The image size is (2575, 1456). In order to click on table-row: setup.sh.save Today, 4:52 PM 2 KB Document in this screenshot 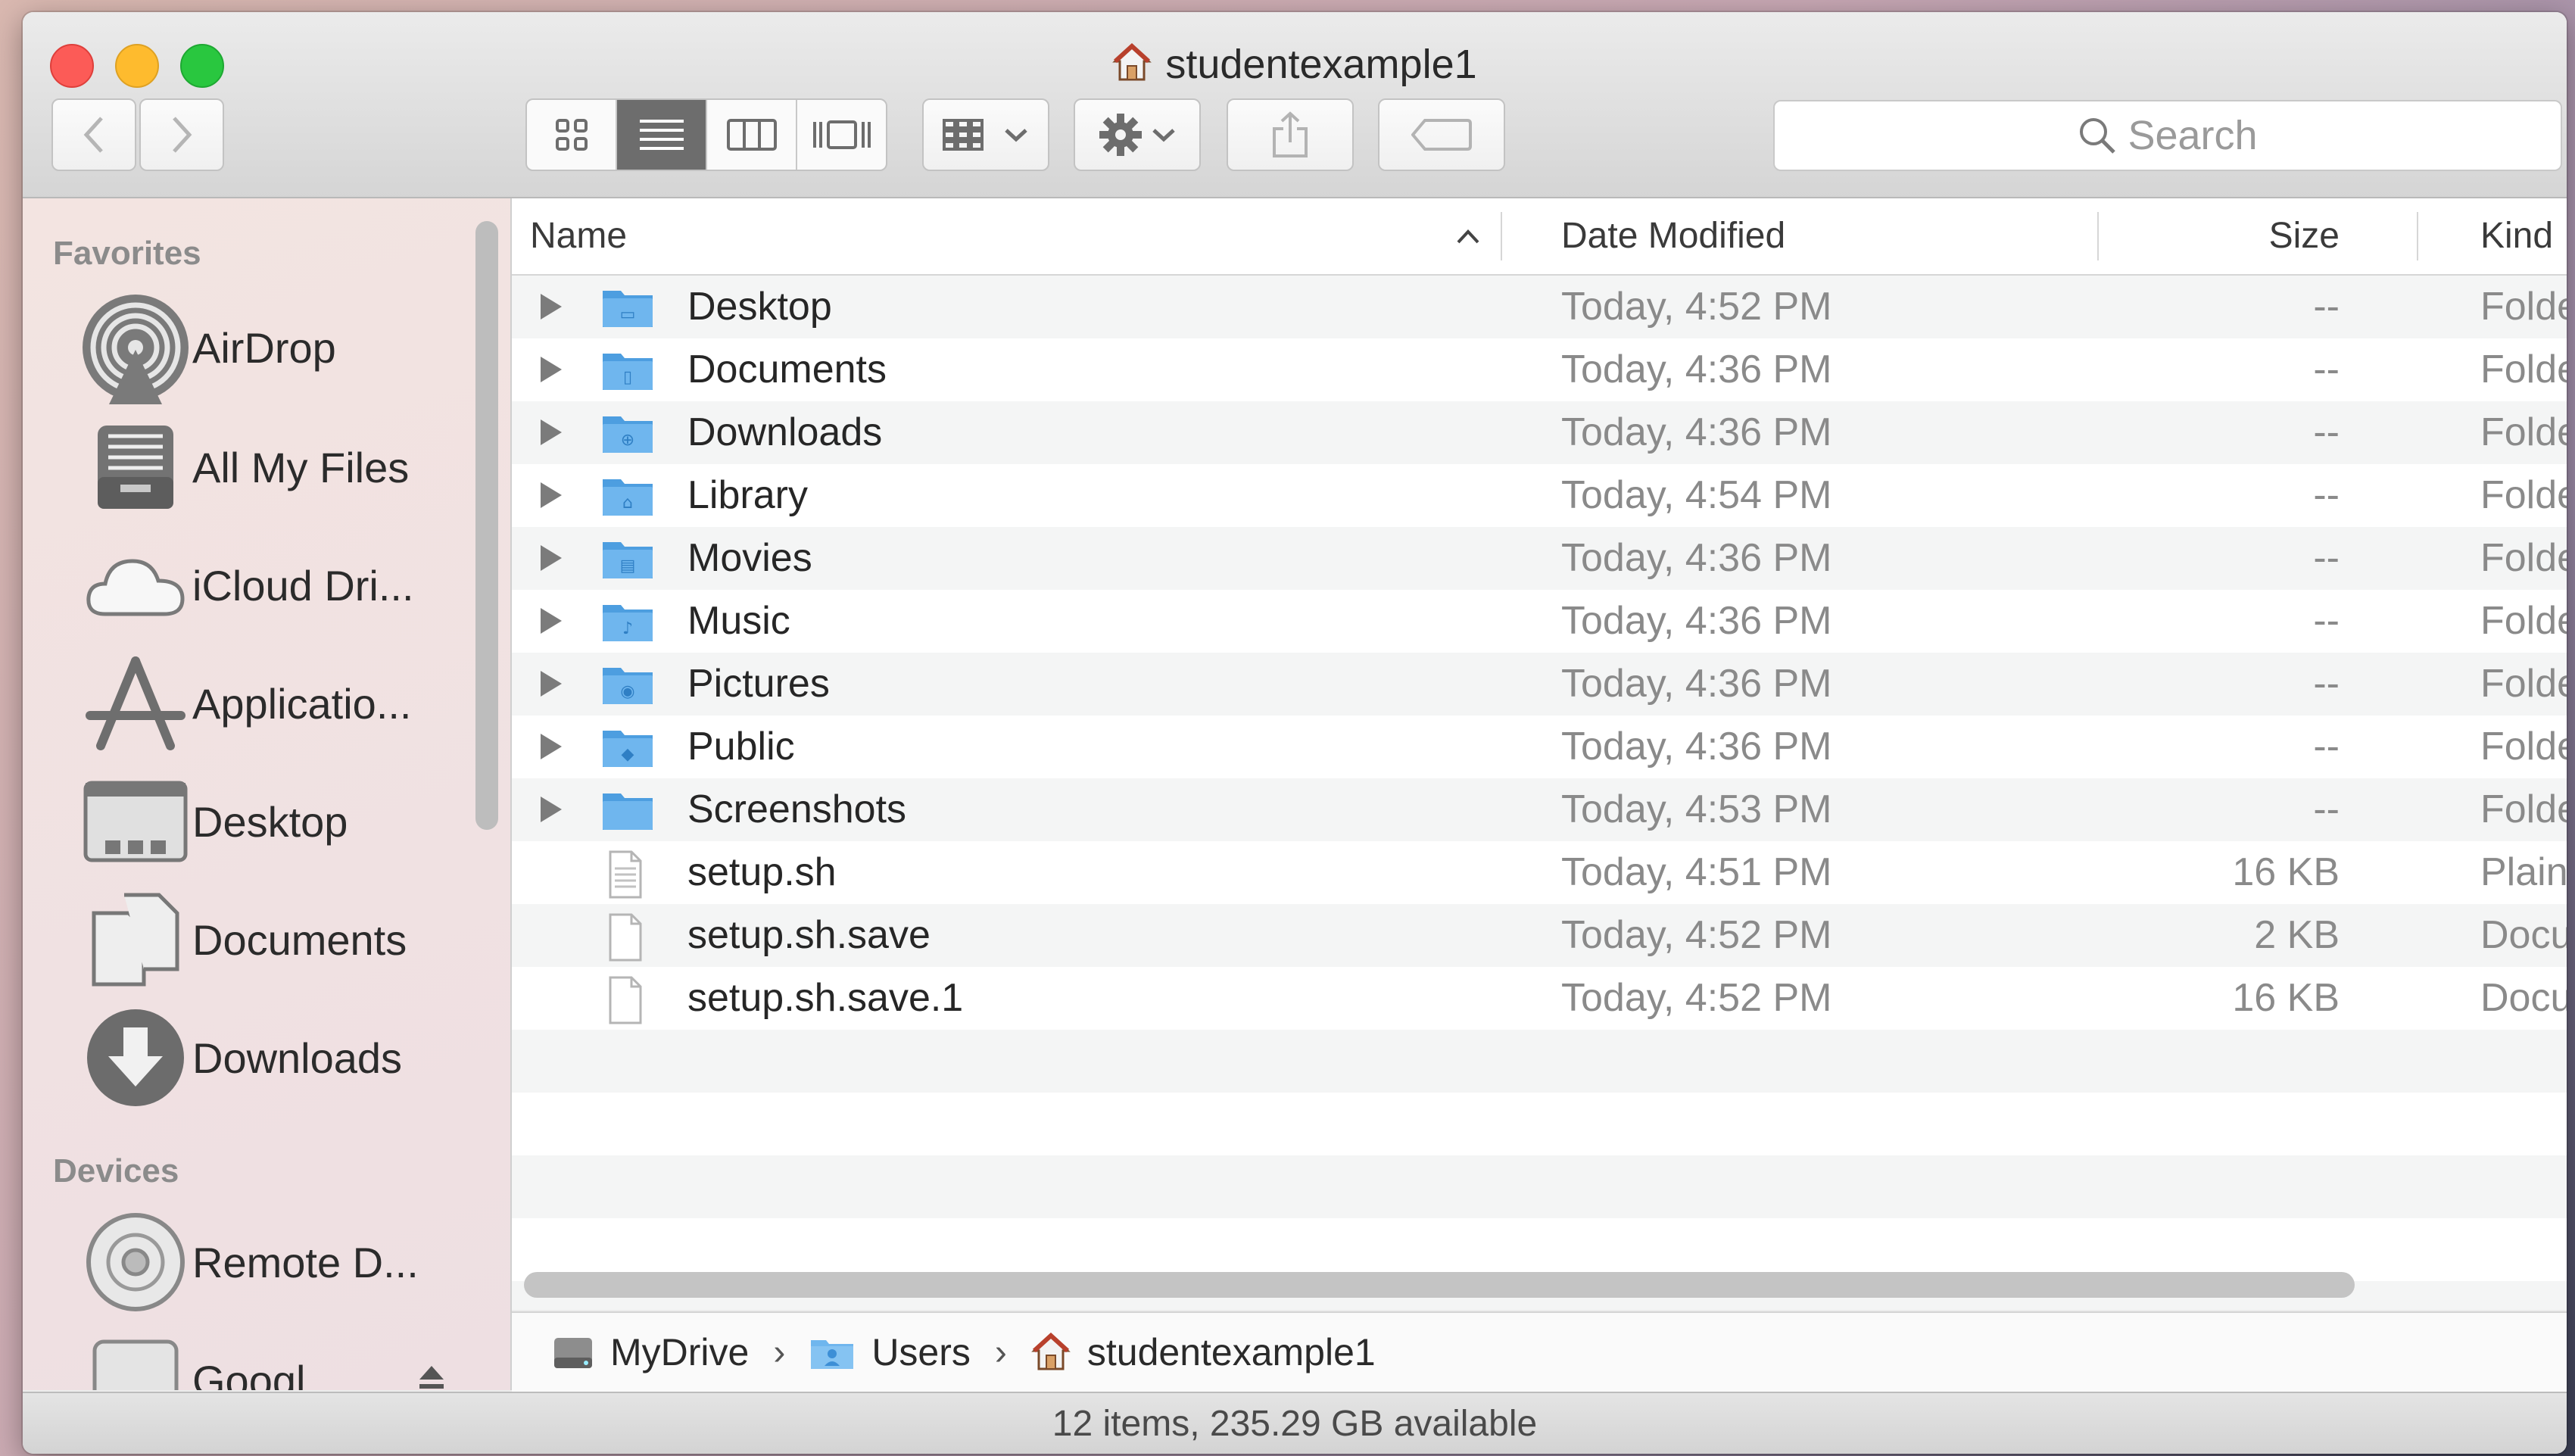, I will do `click(1539, 935)`.